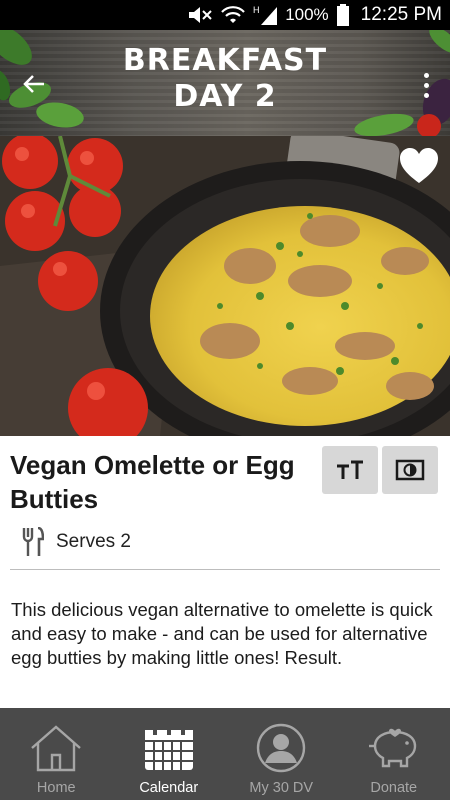 Image resolution: width=450 pixels, height=800 pixels. Describe the element at coordinates (169, 788) in the screenshot. I see `nav-calendar-label: Calendar` at that location.